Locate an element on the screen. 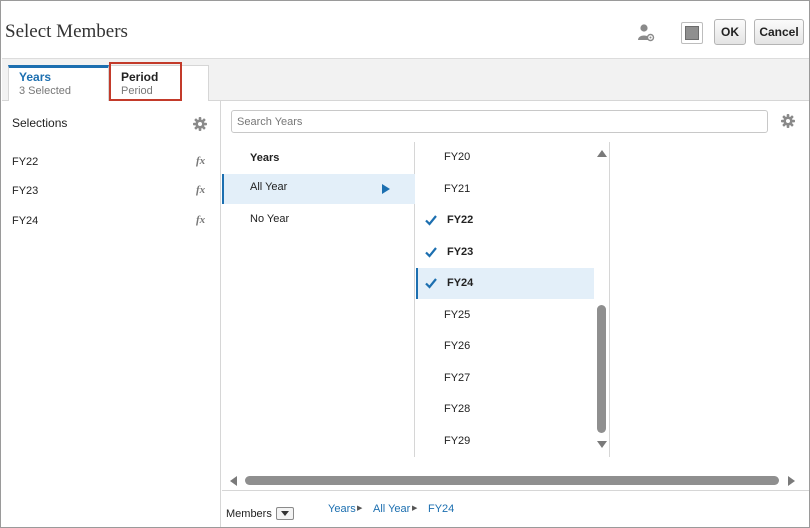  tab-years-title: Years is located at coordinates (35, 77).